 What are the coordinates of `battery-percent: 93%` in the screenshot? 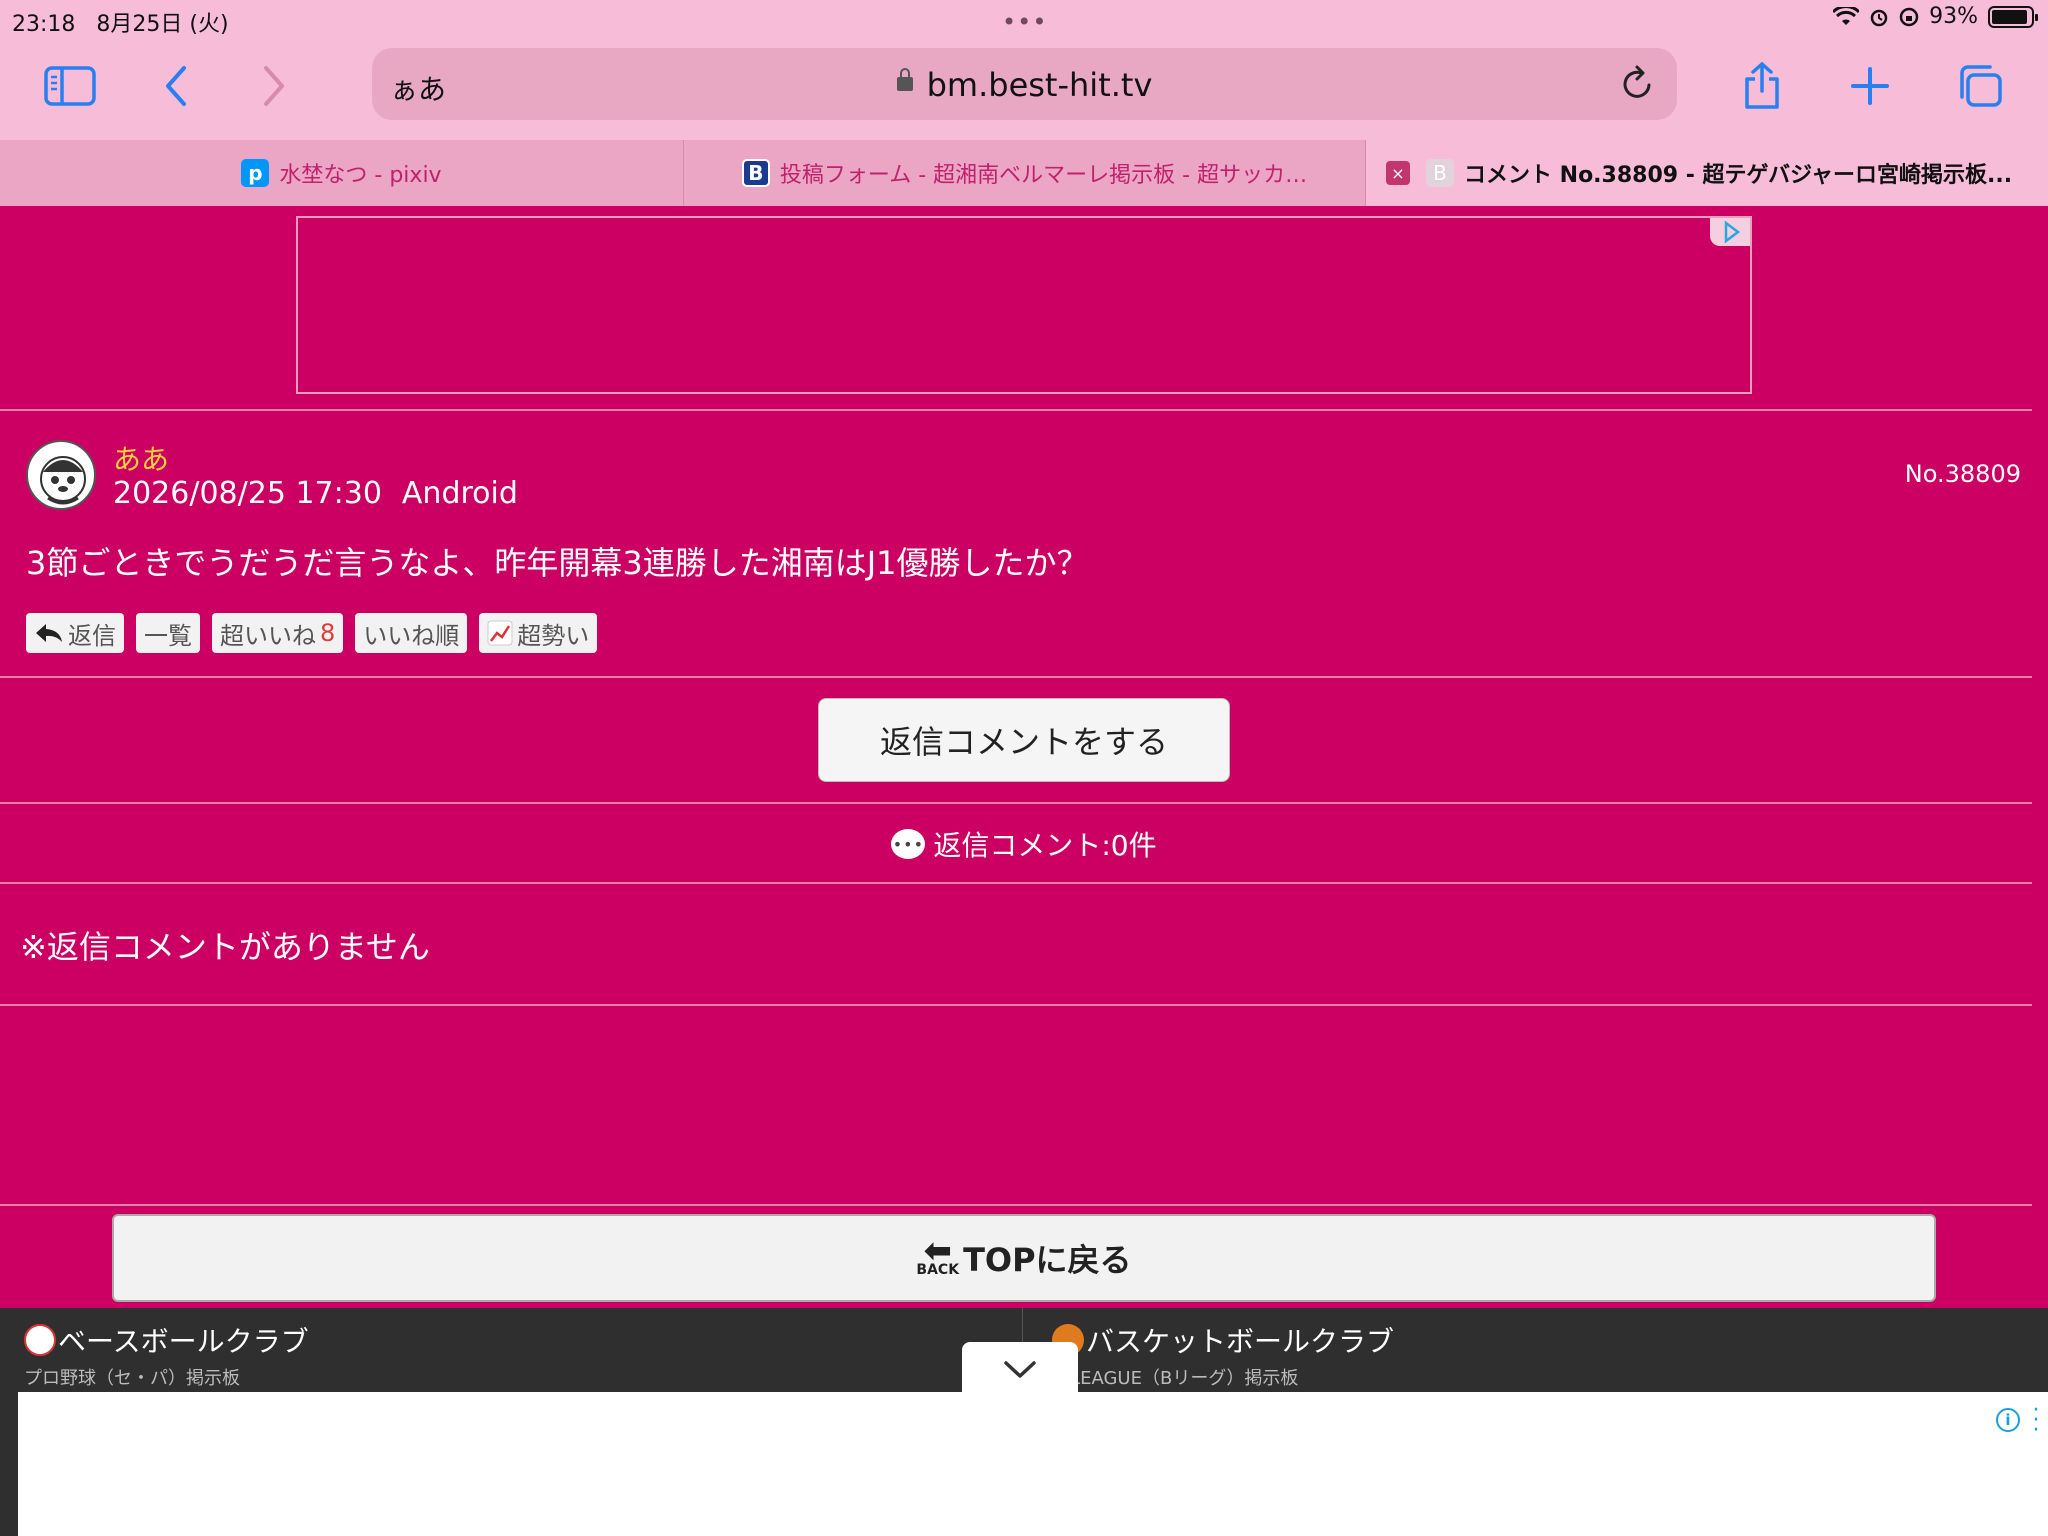 It's located at (1953, 16).